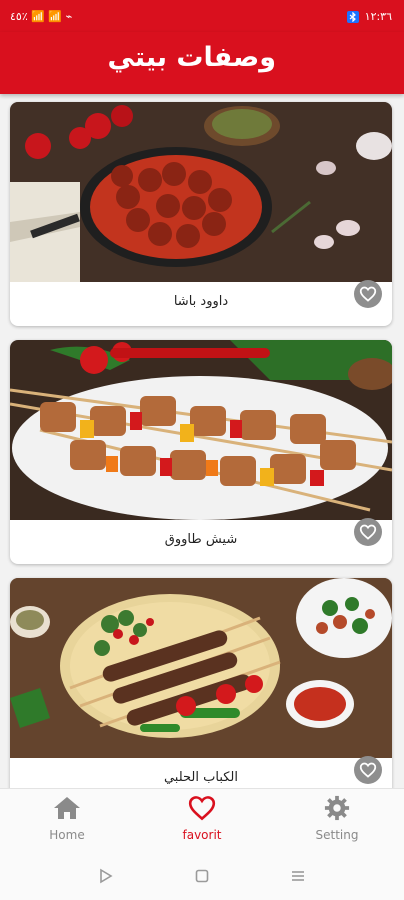 Image resolution: width=404 pixels, height=900 pixels. What do you see at coordinates (202, 16) in the screenshot?
I see `status-bar: ٤٥٪ 📶 📶 ⌁ ١٢:٣٦` at bounding box center [202, 16].